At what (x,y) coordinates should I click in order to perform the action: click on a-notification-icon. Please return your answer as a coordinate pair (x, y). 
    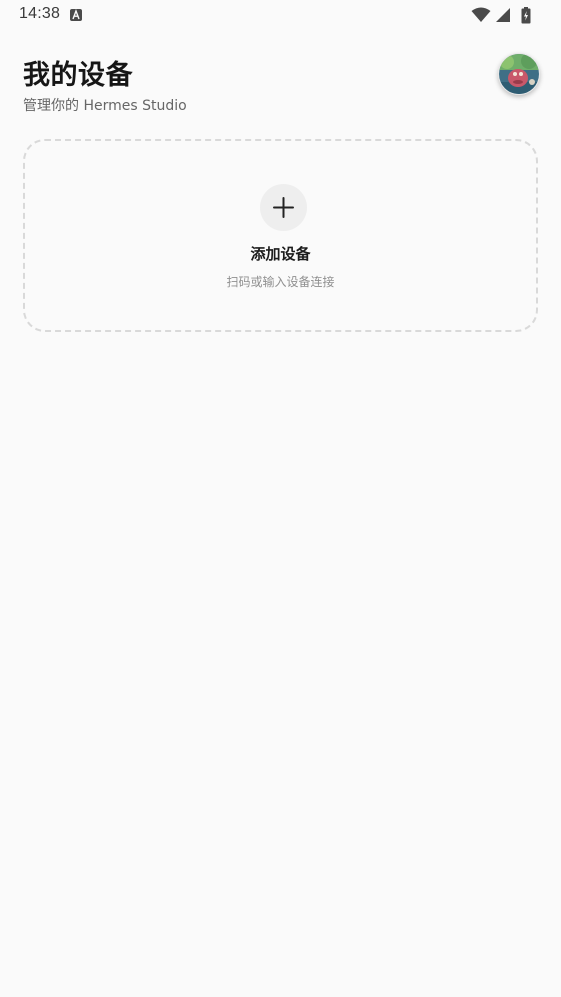
    Looking at the image, I should click on (76, 15).